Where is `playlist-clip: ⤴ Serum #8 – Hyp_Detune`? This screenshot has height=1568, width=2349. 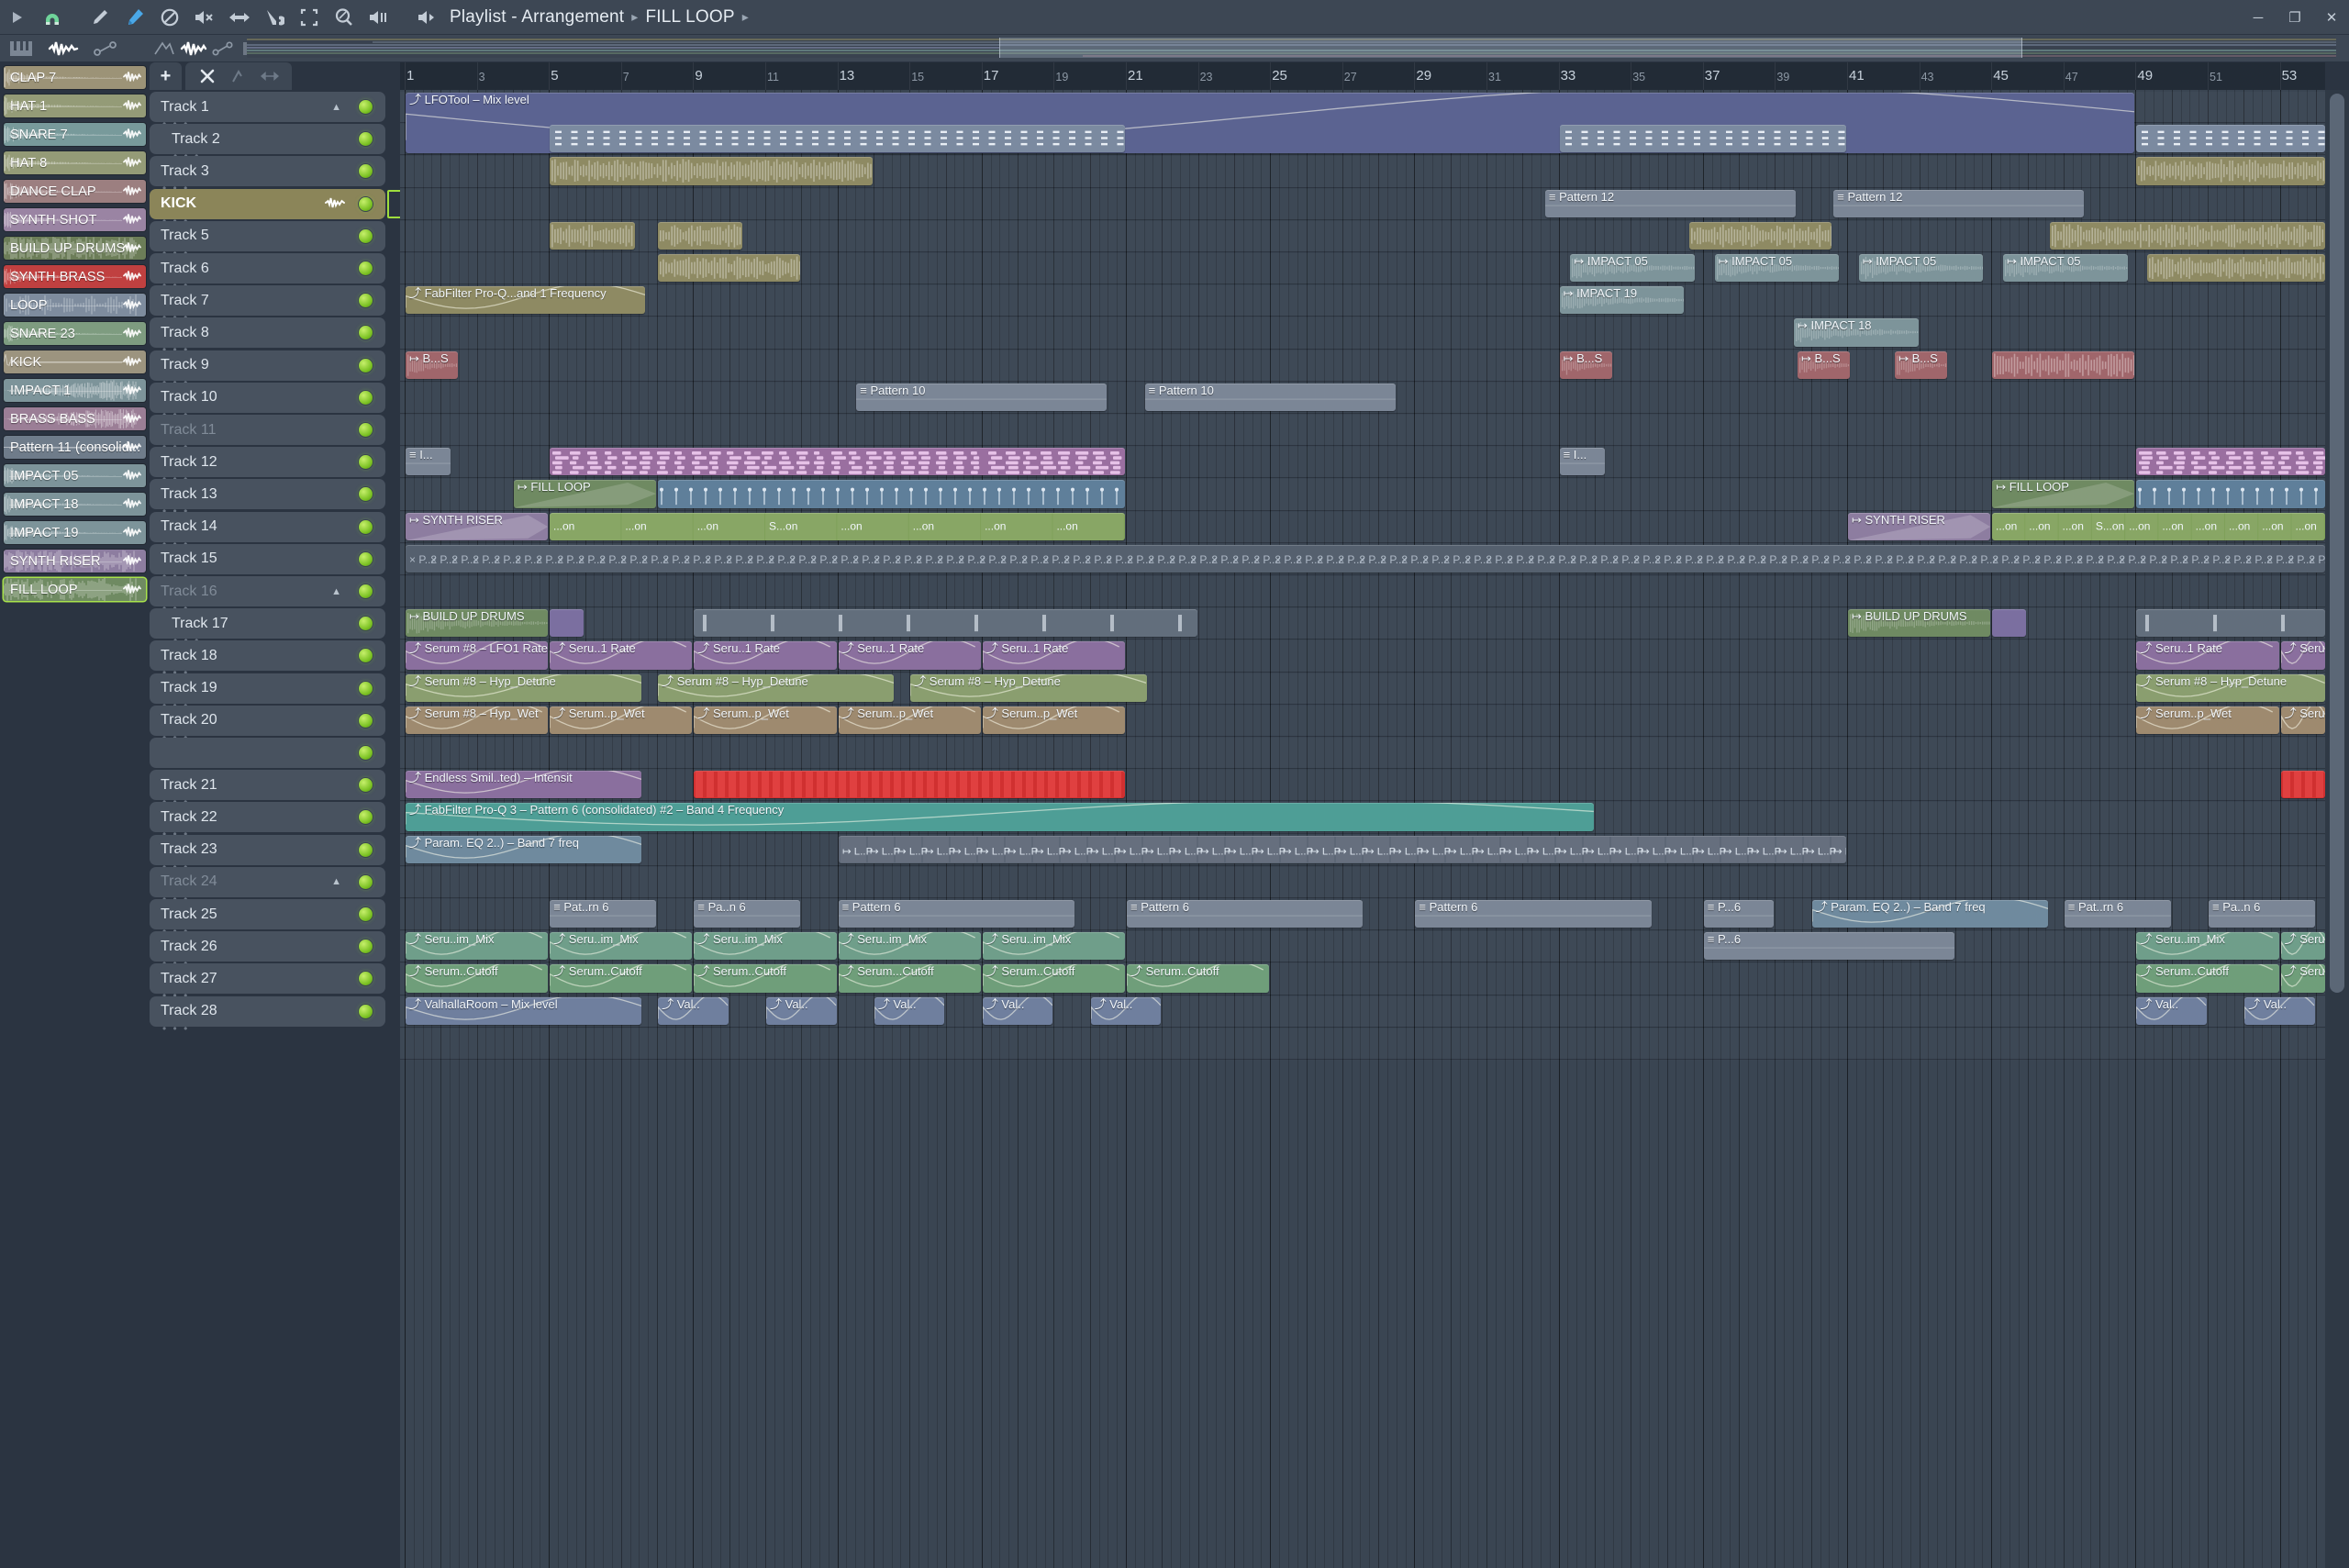
playlist-clip: ⤴ Serum #8 – Hyp_Detune is located at coordinates (524, 687).